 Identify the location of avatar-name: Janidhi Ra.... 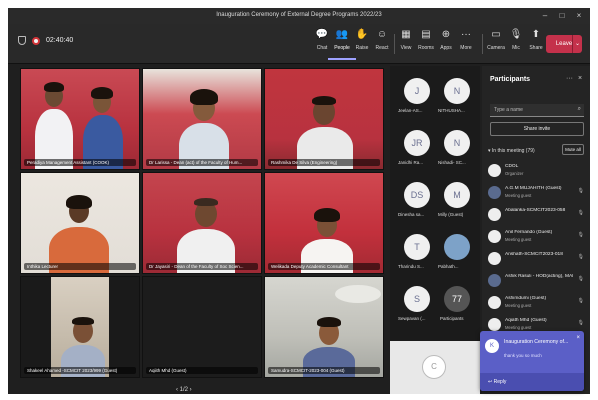
(411, 162).